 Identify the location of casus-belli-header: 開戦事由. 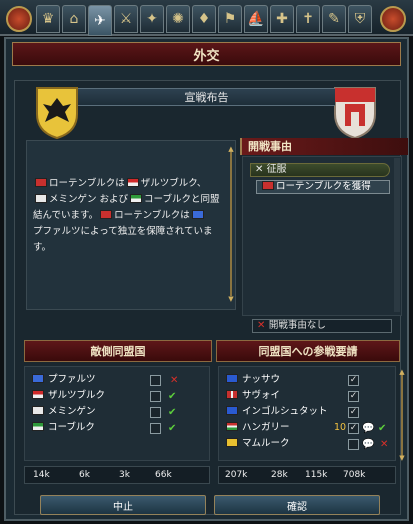
(324, 146).